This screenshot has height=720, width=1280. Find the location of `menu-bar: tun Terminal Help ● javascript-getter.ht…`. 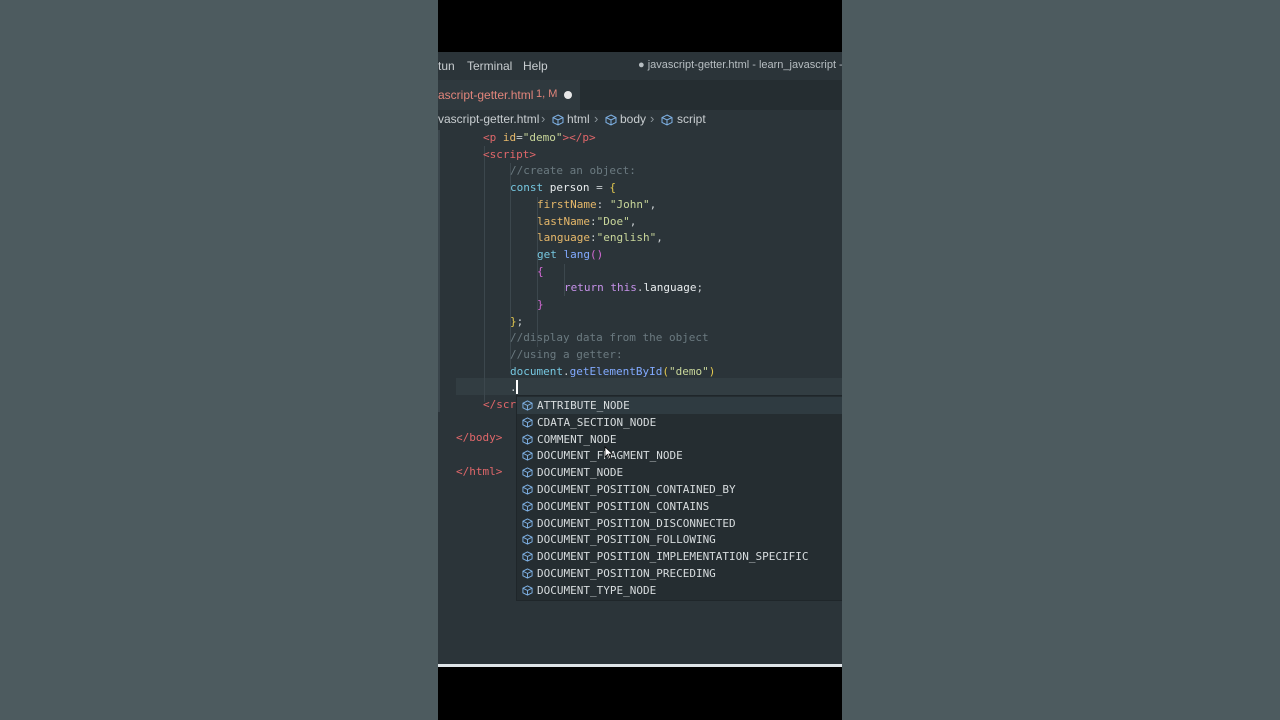

menu-bar: tun Terminal Help ● javascript-getter.ht… is located at coordinates (640, 66).